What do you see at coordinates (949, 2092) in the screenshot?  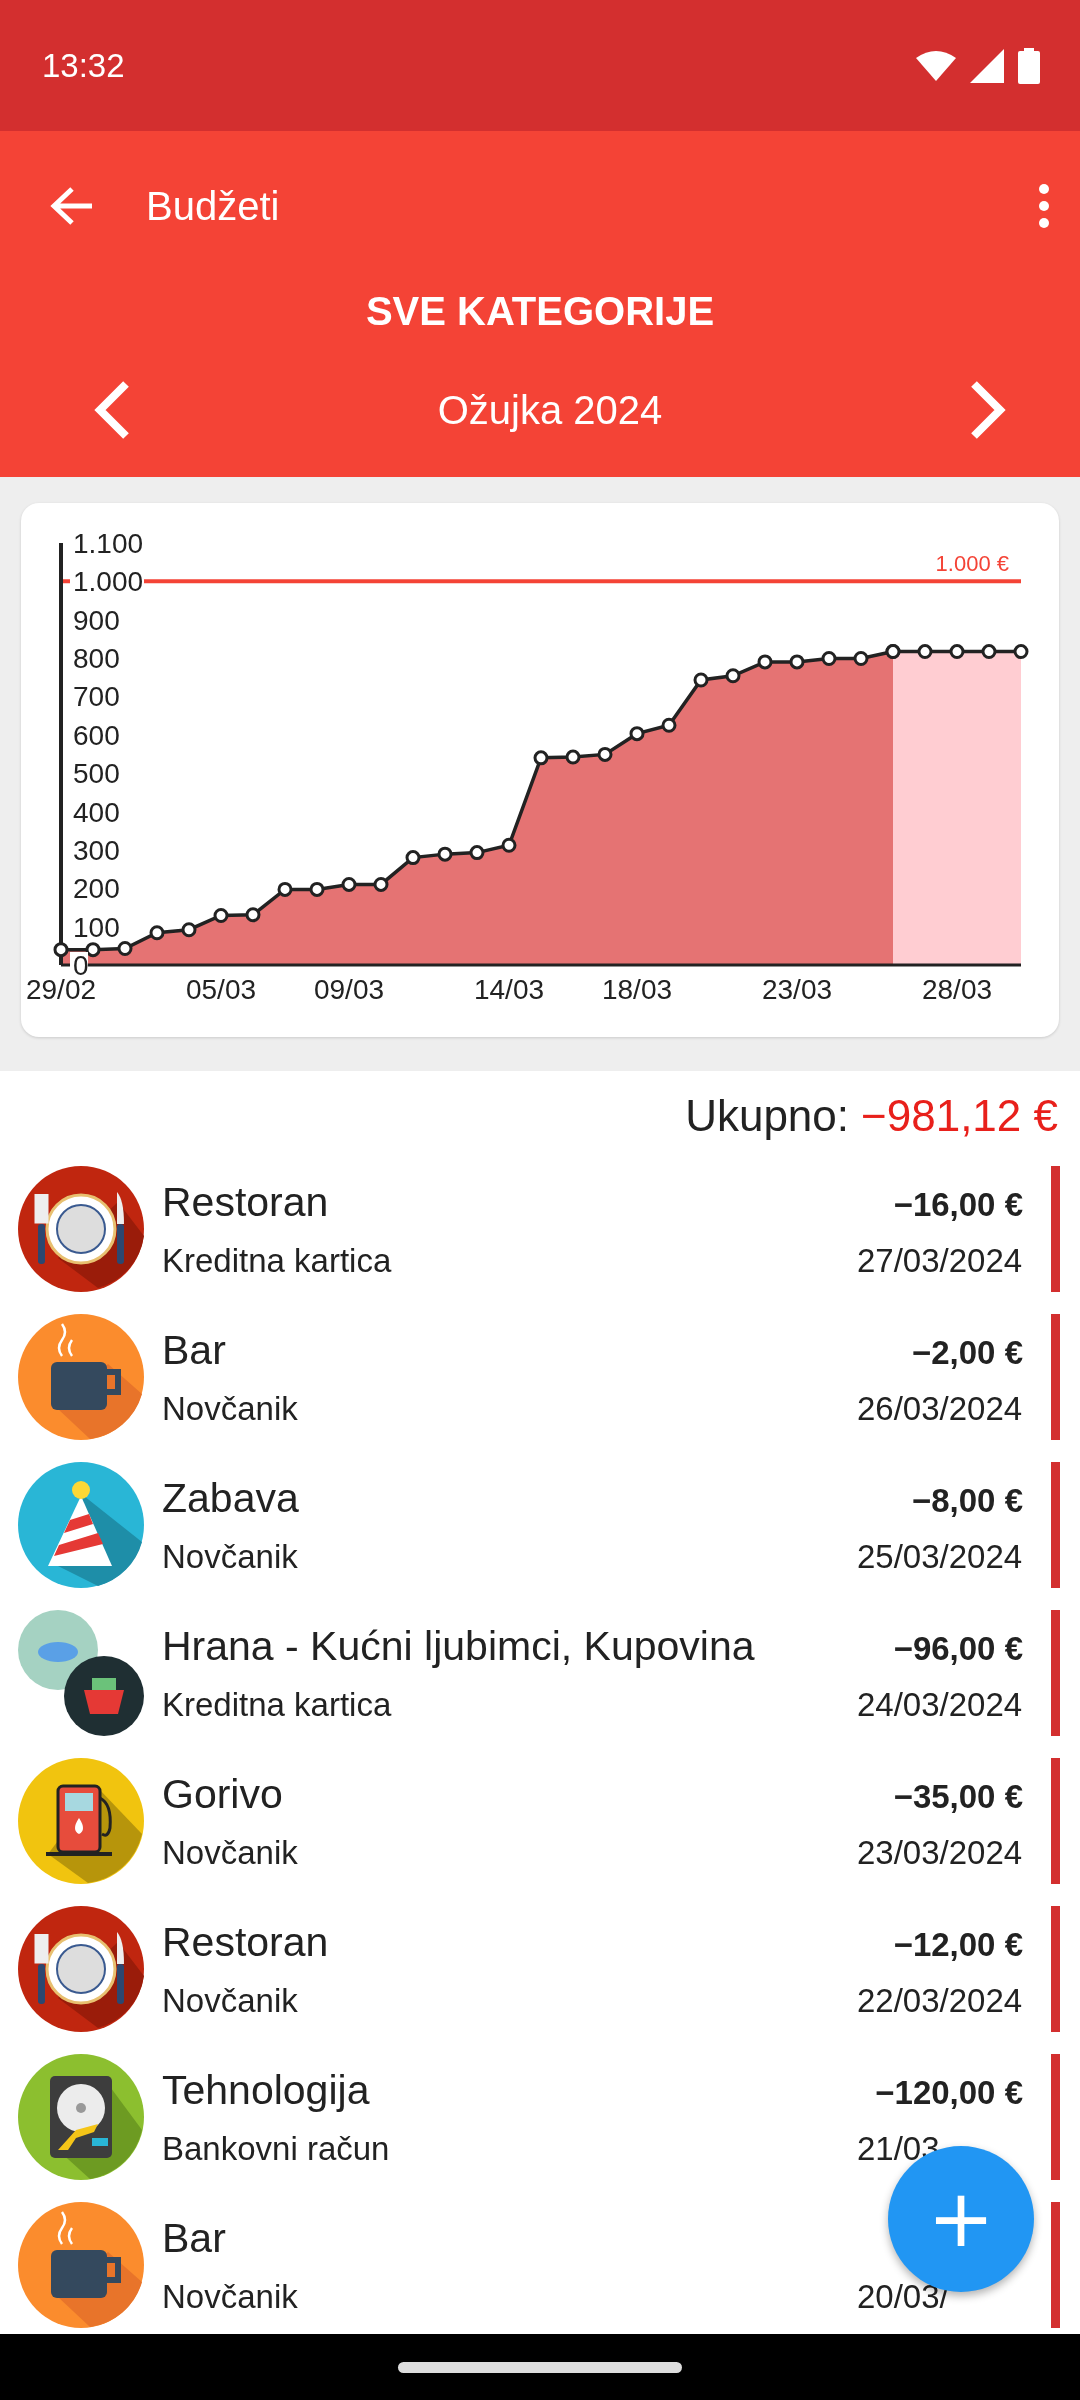 I see `amount: −120,00 €` at bounding box center [949, 2092].